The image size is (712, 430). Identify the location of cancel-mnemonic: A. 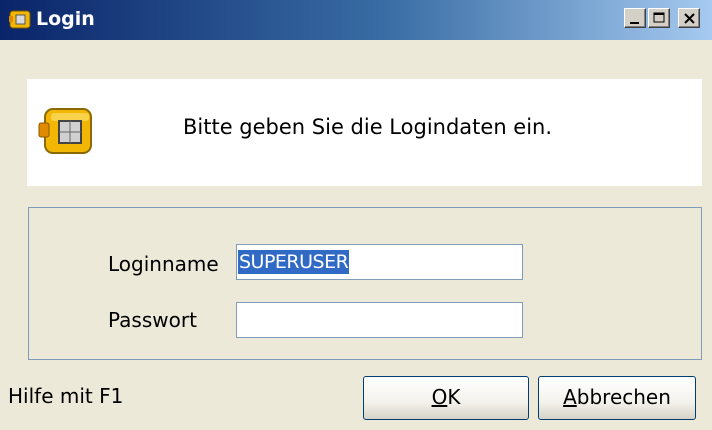
(570, 397).